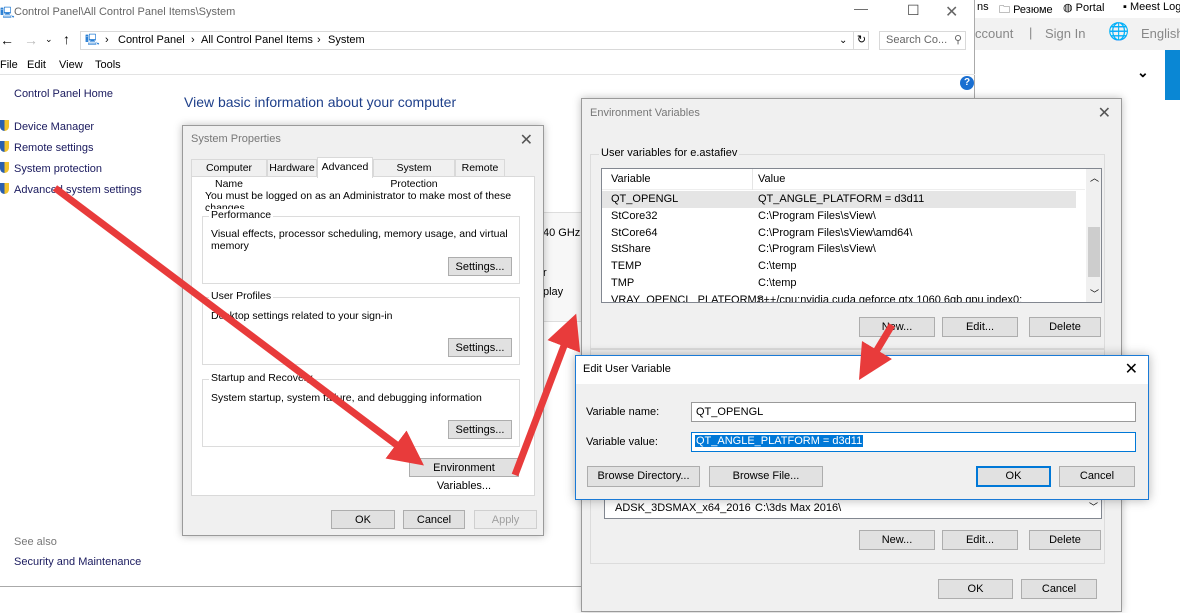  What do you see at coordinates (1094, 252) in the screenshot?
I see `scrollbar-thumb` at bounding box center [1094, 252].